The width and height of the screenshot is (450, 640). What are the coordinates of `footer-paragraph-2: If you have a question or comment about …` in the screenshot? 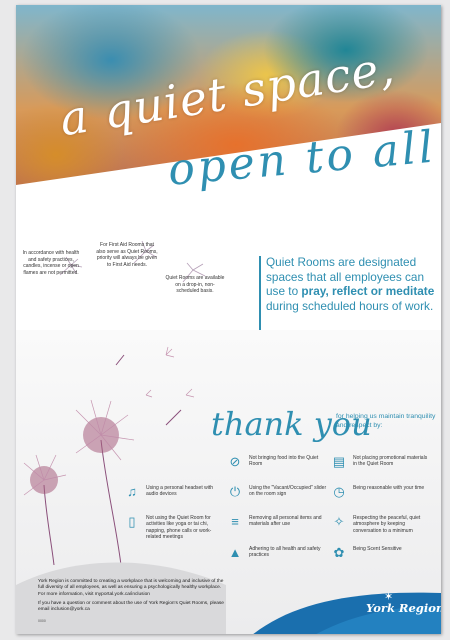 It's located at (131, 606).